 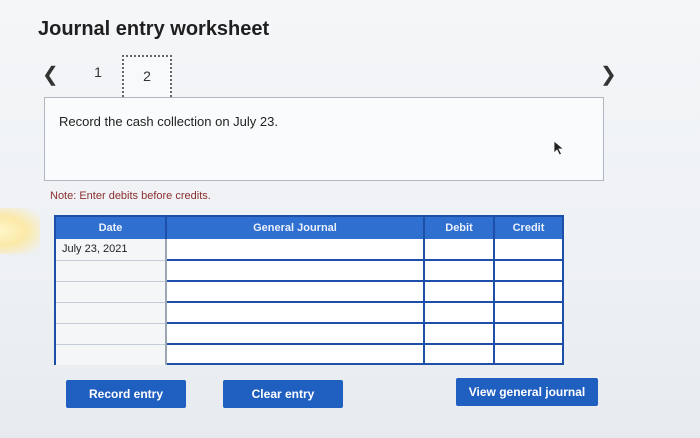 What do you see at coordinates (147, 78) in the screenshot?
I see `page-tab-2: 2` at bounding box center [147, 78].